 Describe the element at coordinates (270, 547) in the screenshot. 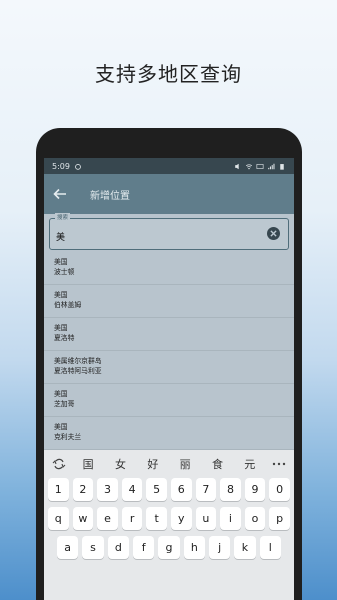

I see `key: l` at that location.